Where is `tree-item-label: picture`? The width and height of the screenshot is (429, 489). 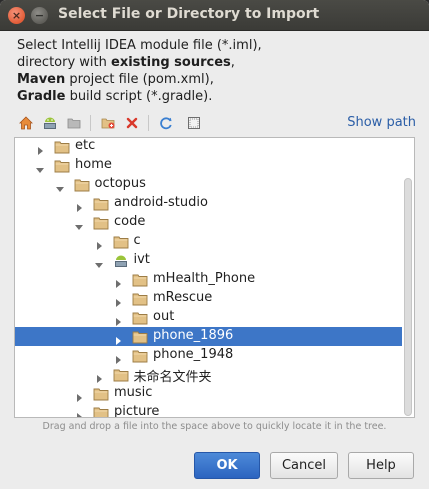 tree-item-label: picture is located at coordinates (137, 411).